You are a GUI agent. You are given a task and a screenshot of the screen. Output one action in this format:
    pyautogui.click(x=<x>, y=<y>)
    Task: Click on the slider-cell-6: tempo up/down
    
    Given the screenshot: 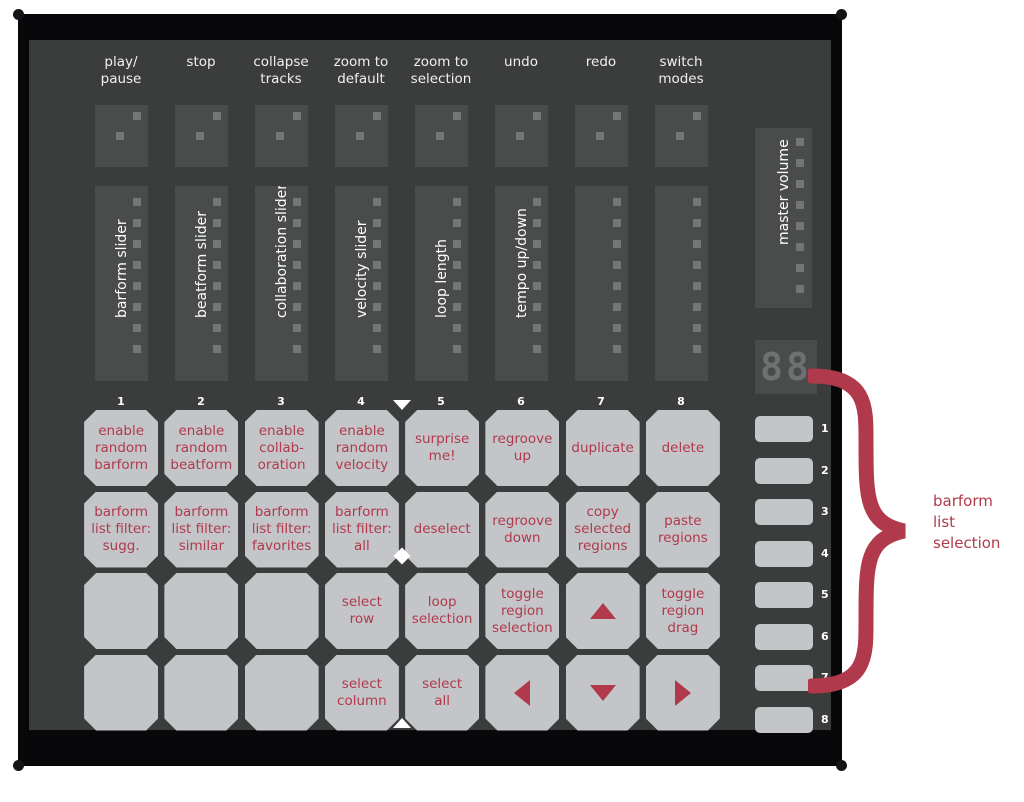 What is the action you would take?
    pyautogui.click(x=521, y=283)
    